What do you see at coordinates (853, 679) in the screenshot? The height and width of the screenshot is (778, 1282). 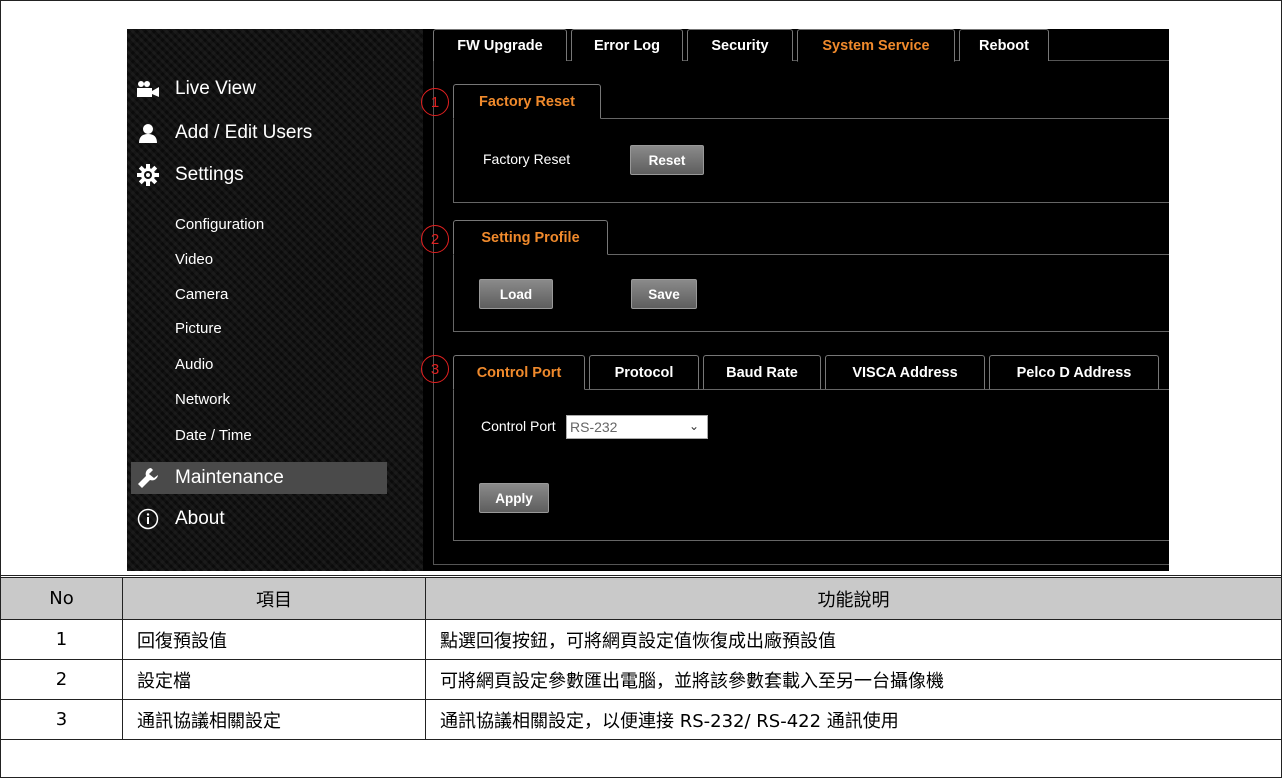 I see `row-description: 可將網頁設定參數匯出電腦，並將該參數套載入至另一台攝像機` at bounding box center [853, 679].